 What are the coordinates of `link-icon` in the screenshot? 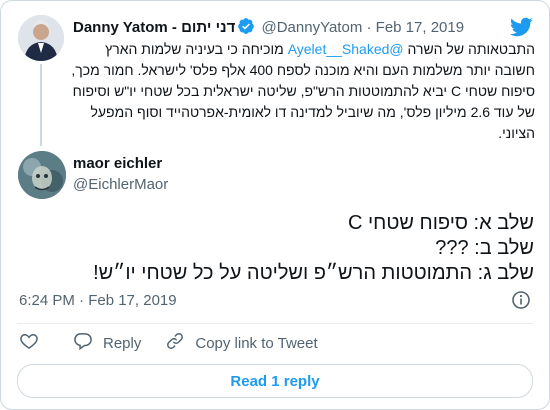 It's located at (180, 343).